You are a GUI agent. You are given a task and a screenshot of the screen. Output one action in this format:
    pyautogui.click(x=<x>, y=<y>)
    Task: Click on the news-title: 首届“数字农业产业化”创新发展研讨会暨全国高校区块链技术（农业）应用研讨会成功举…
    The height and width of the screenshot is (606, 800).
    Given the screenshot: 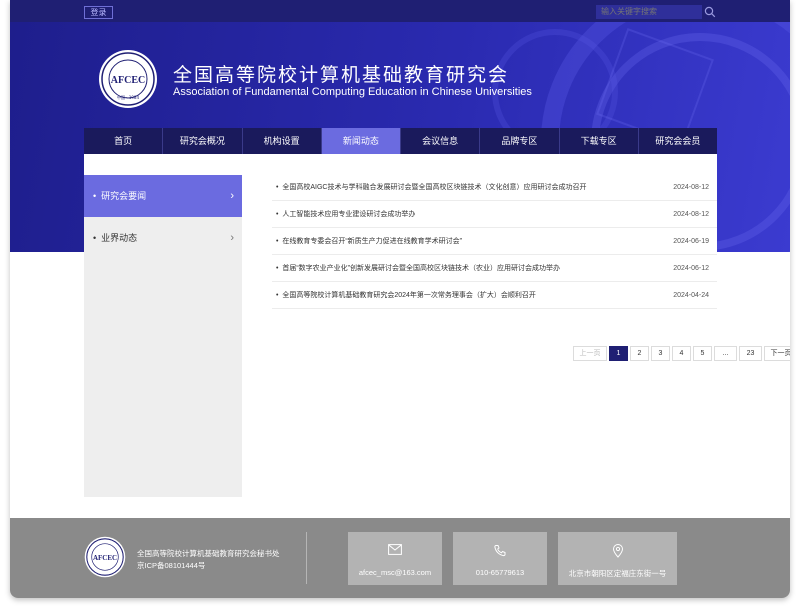 What is the action you would take?
    pyautogui.click(x=421, y=268)
    